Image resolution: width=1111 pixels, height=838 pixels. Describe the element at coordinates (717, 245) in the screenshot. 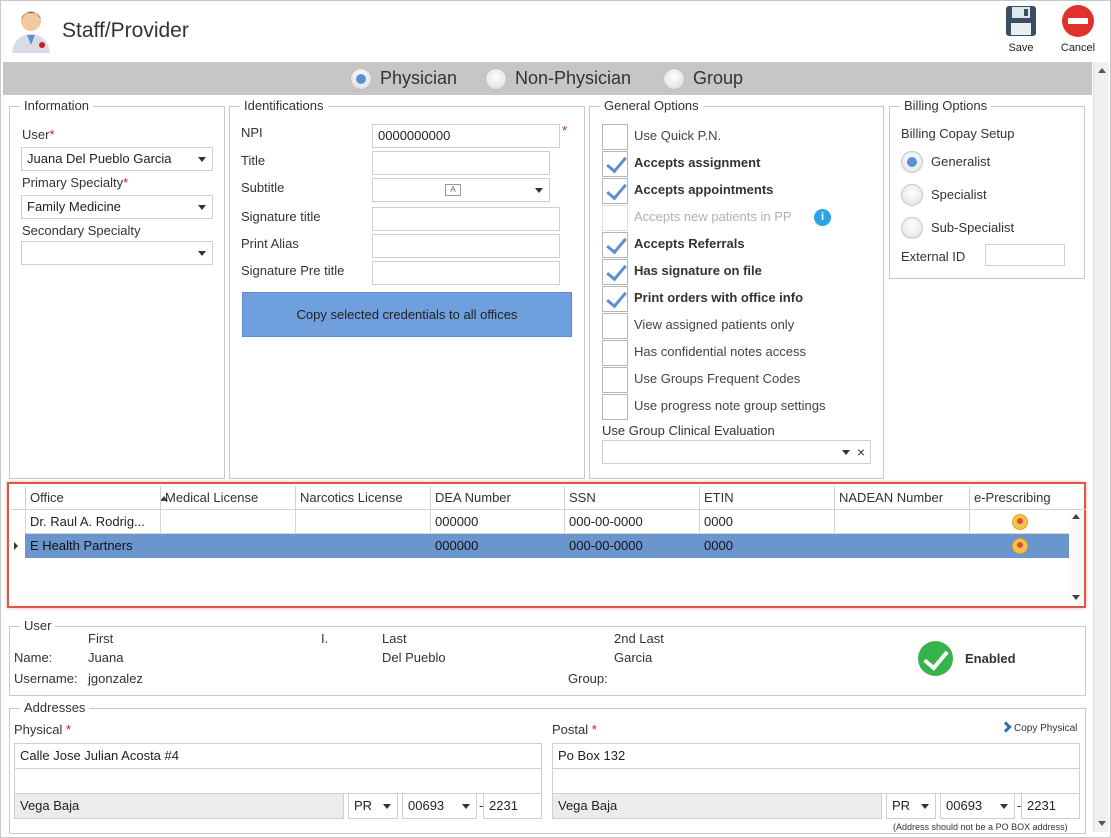

I see `option-checkbox-row: Accepts Referrals` at that location.